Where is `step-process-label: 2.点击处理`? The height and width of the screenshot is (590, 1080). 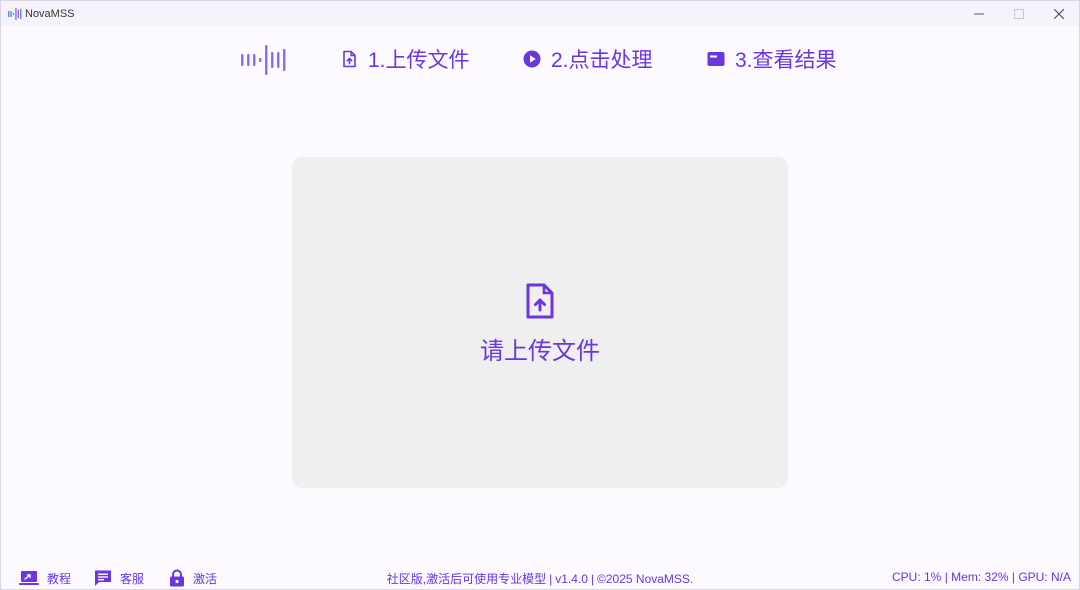 step-process-label: 2.点击处理 is located at coordinates (602, 60).